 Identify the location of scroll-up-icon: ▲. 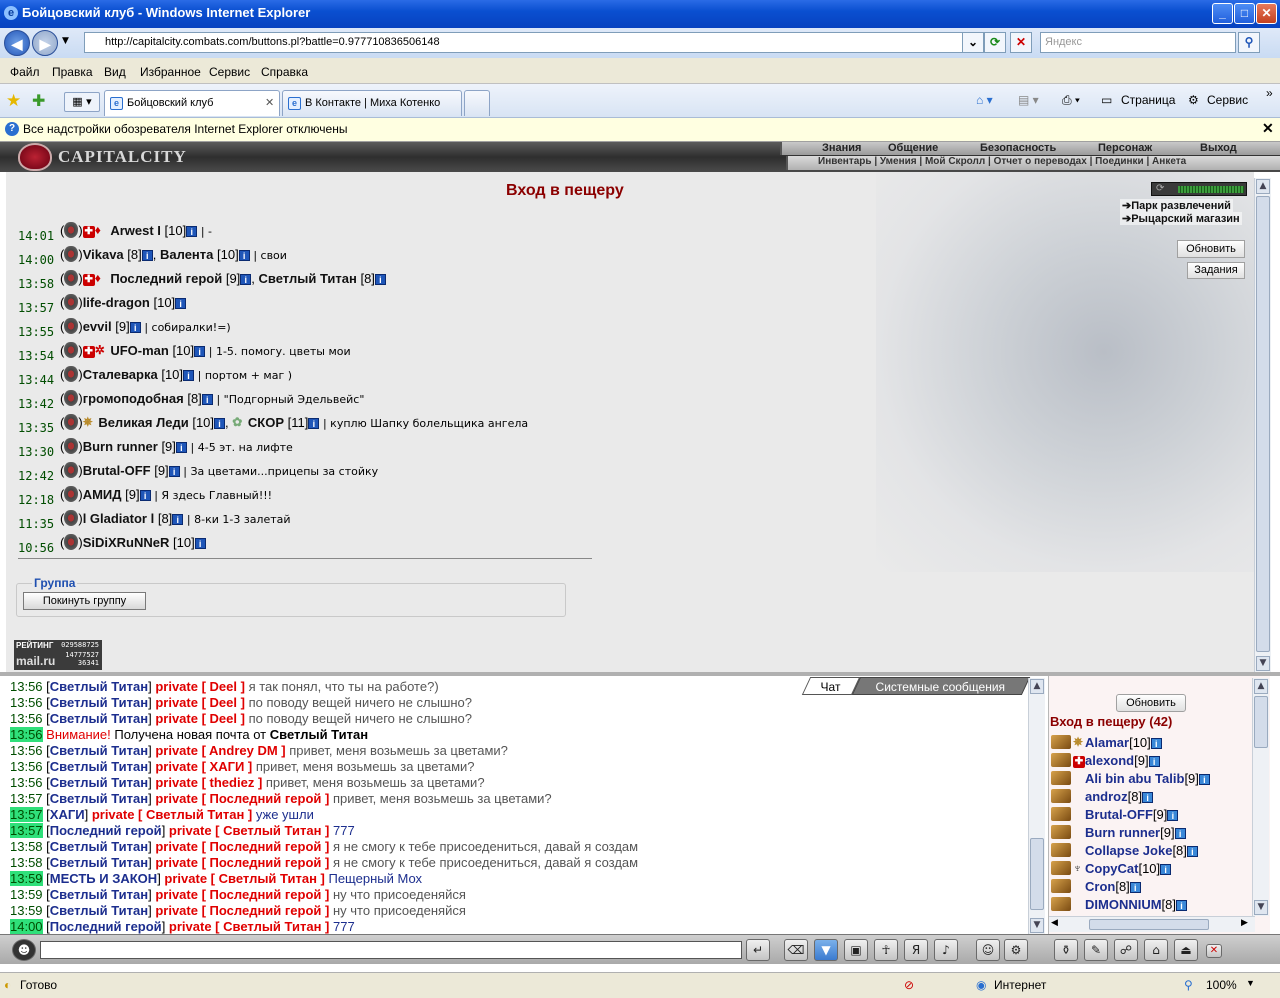
(1037, 686).